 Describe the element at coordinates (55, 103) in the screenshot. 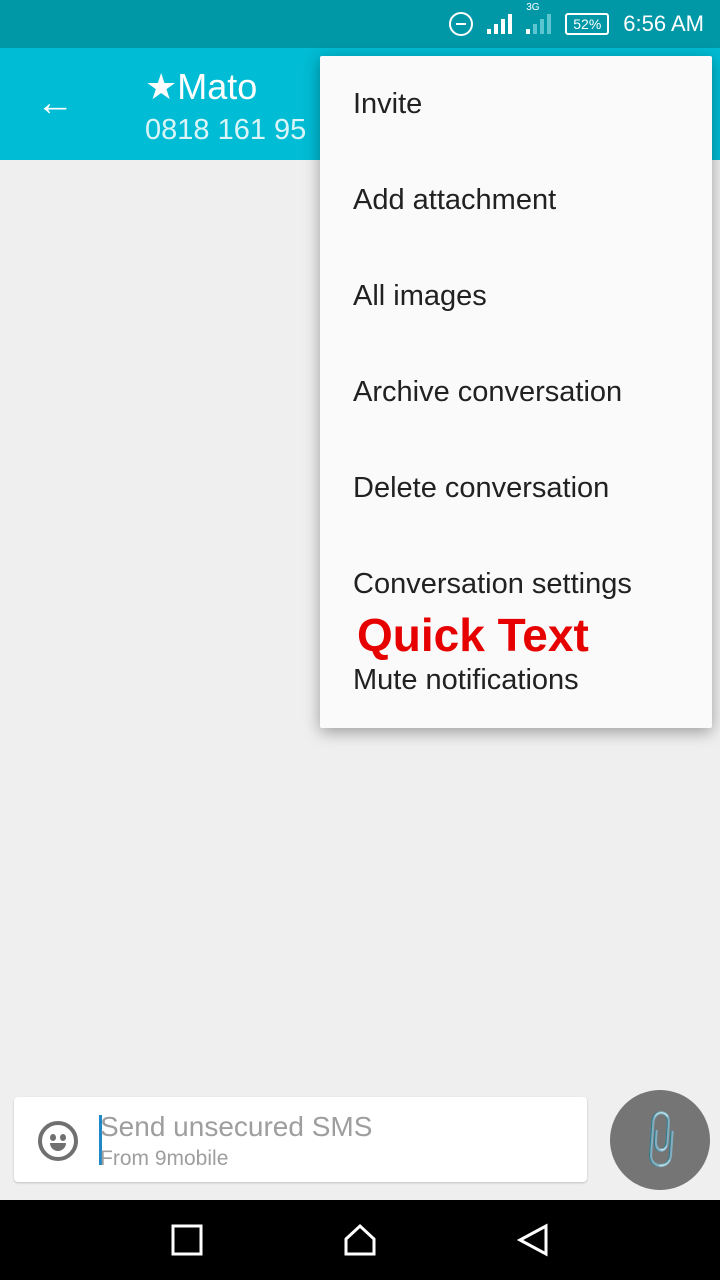

I see `arrow-left-icon: ←` at that location.